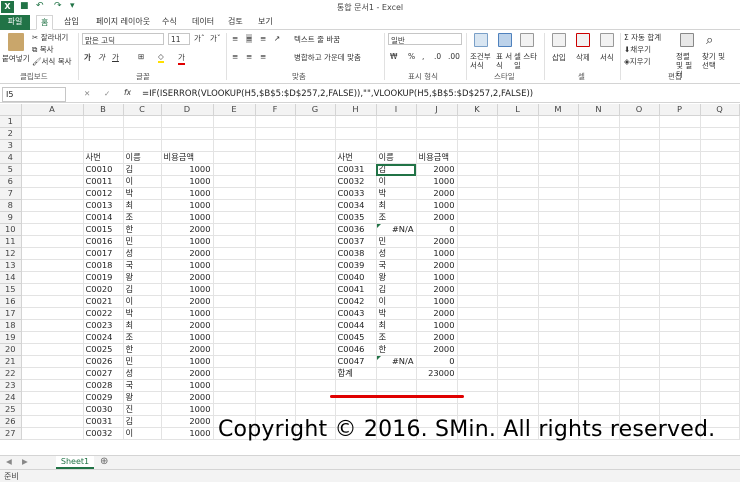 The image size is (740, 482). What do you see at coordinates (11, 170) in the screenshot?
I see `row-header: 5` at bounding box center [11, 170].